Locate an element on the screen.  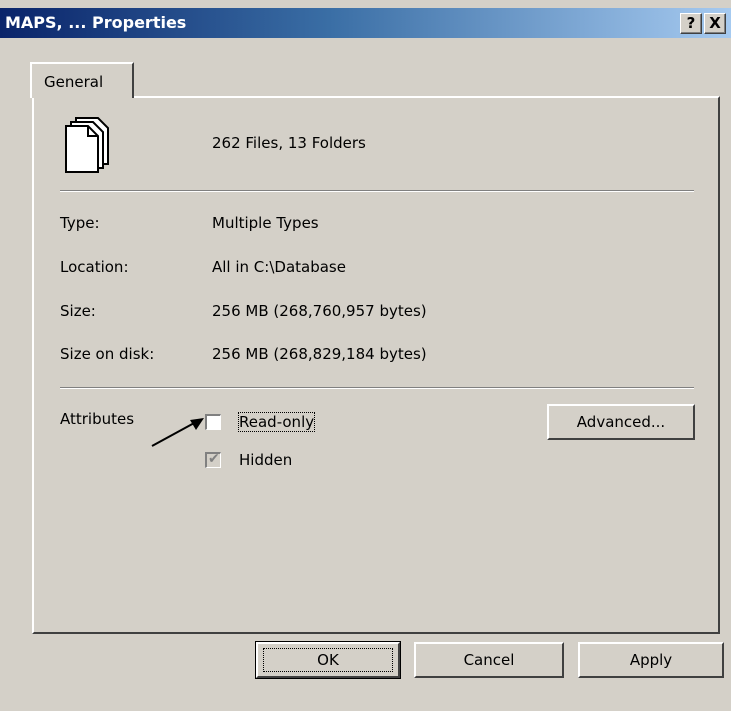
cancel-button: Cancel is located at coordinates (489, 660).